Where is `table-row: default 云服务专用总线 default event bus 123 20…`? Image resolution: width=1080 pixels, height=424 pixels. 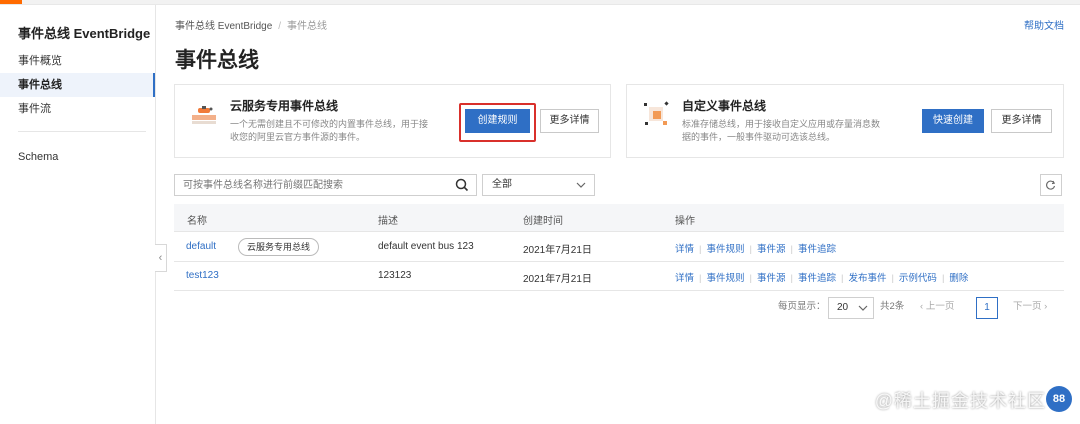 table-row: default 云服务专用总线 default event bus 123 20… is located at coordinates (619, 247).